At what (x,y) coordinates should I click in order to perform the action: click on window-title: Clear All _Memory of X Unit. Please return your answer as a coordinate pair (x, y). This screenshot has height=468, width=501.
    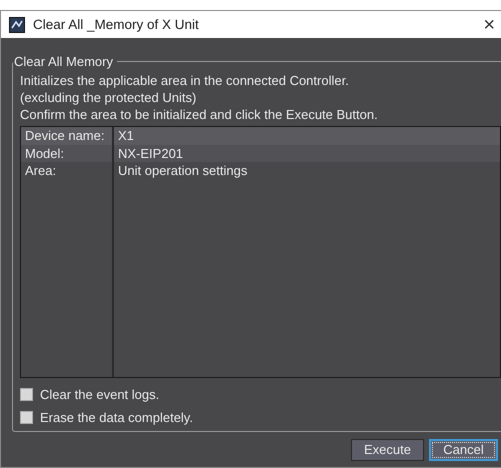
    Looking at the image, I should click on (116, 24).